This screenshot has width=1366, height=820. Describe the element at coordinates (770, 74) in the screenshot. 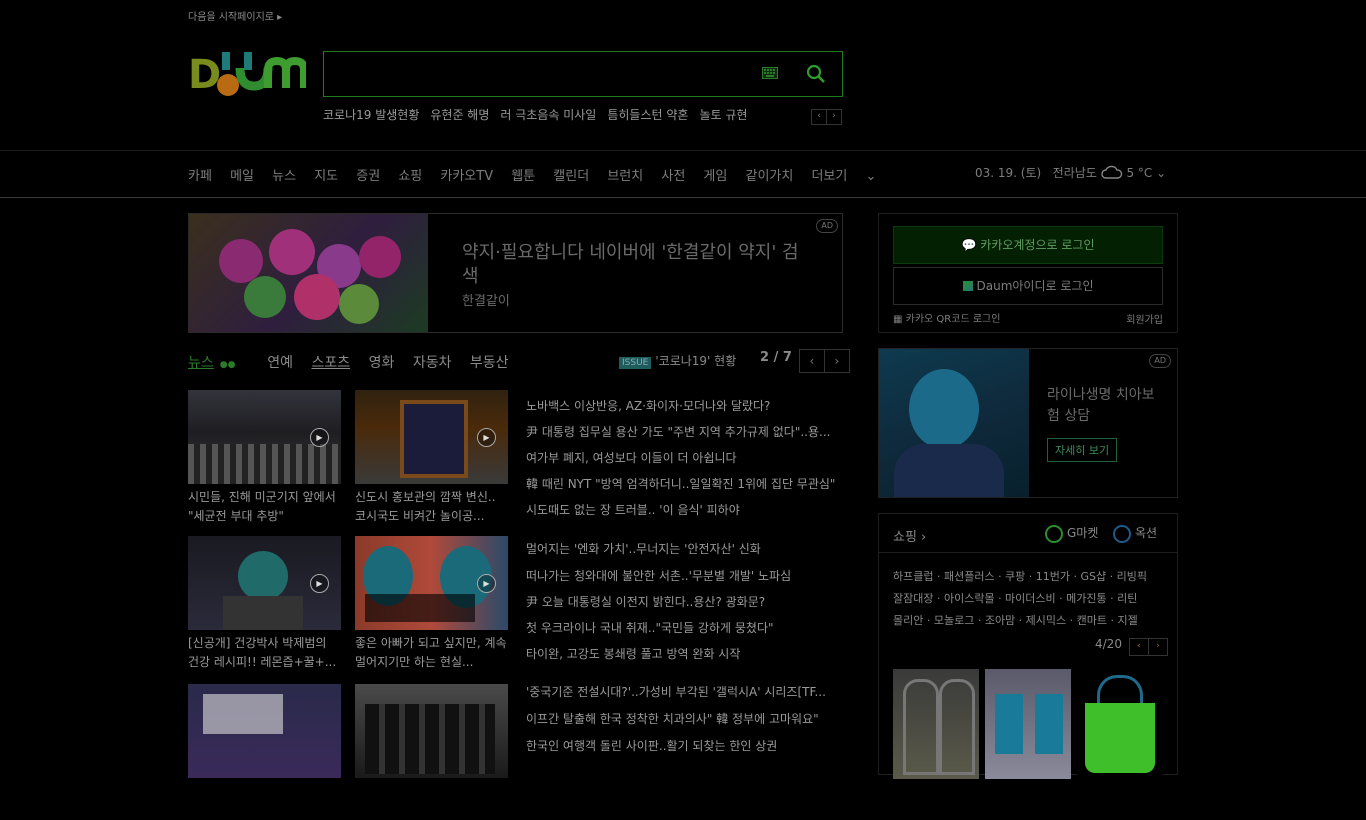

I see `keyboard-icon` at that location.